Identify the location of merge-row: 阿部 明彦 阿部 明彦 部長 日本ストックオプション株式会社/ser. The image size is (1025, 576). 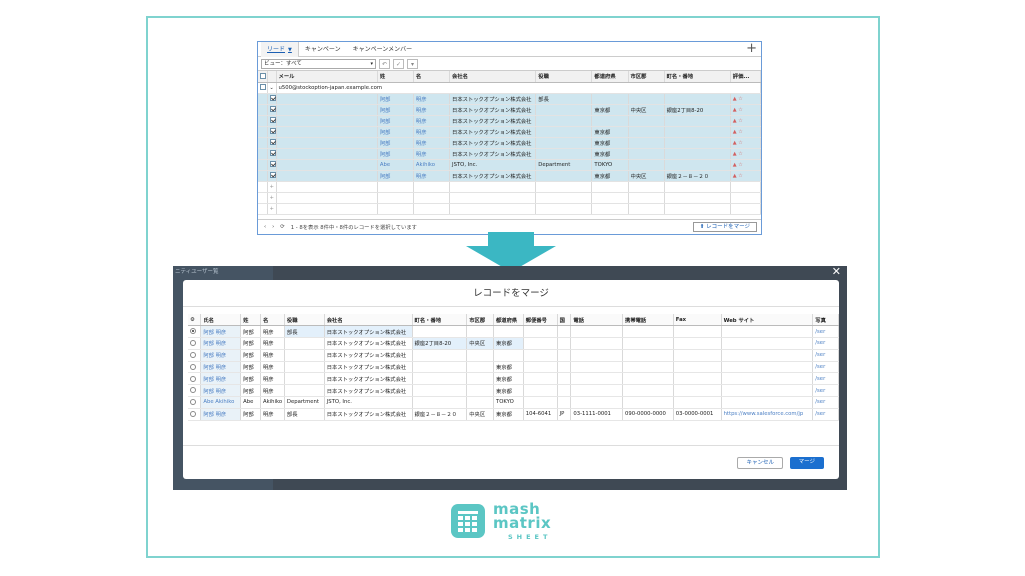
(513, 332).